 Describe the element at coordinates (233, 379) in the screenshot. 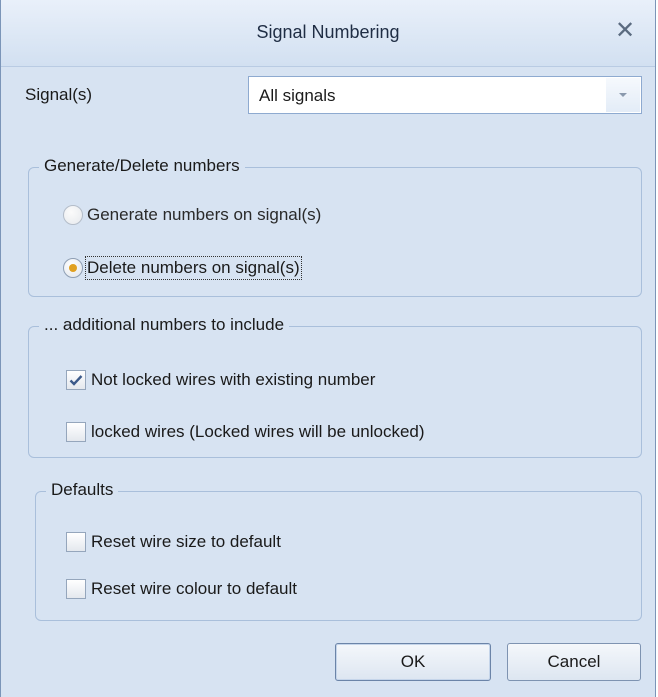

I see `not-locked-wires-label: Not locked wires with existing number` at that location.